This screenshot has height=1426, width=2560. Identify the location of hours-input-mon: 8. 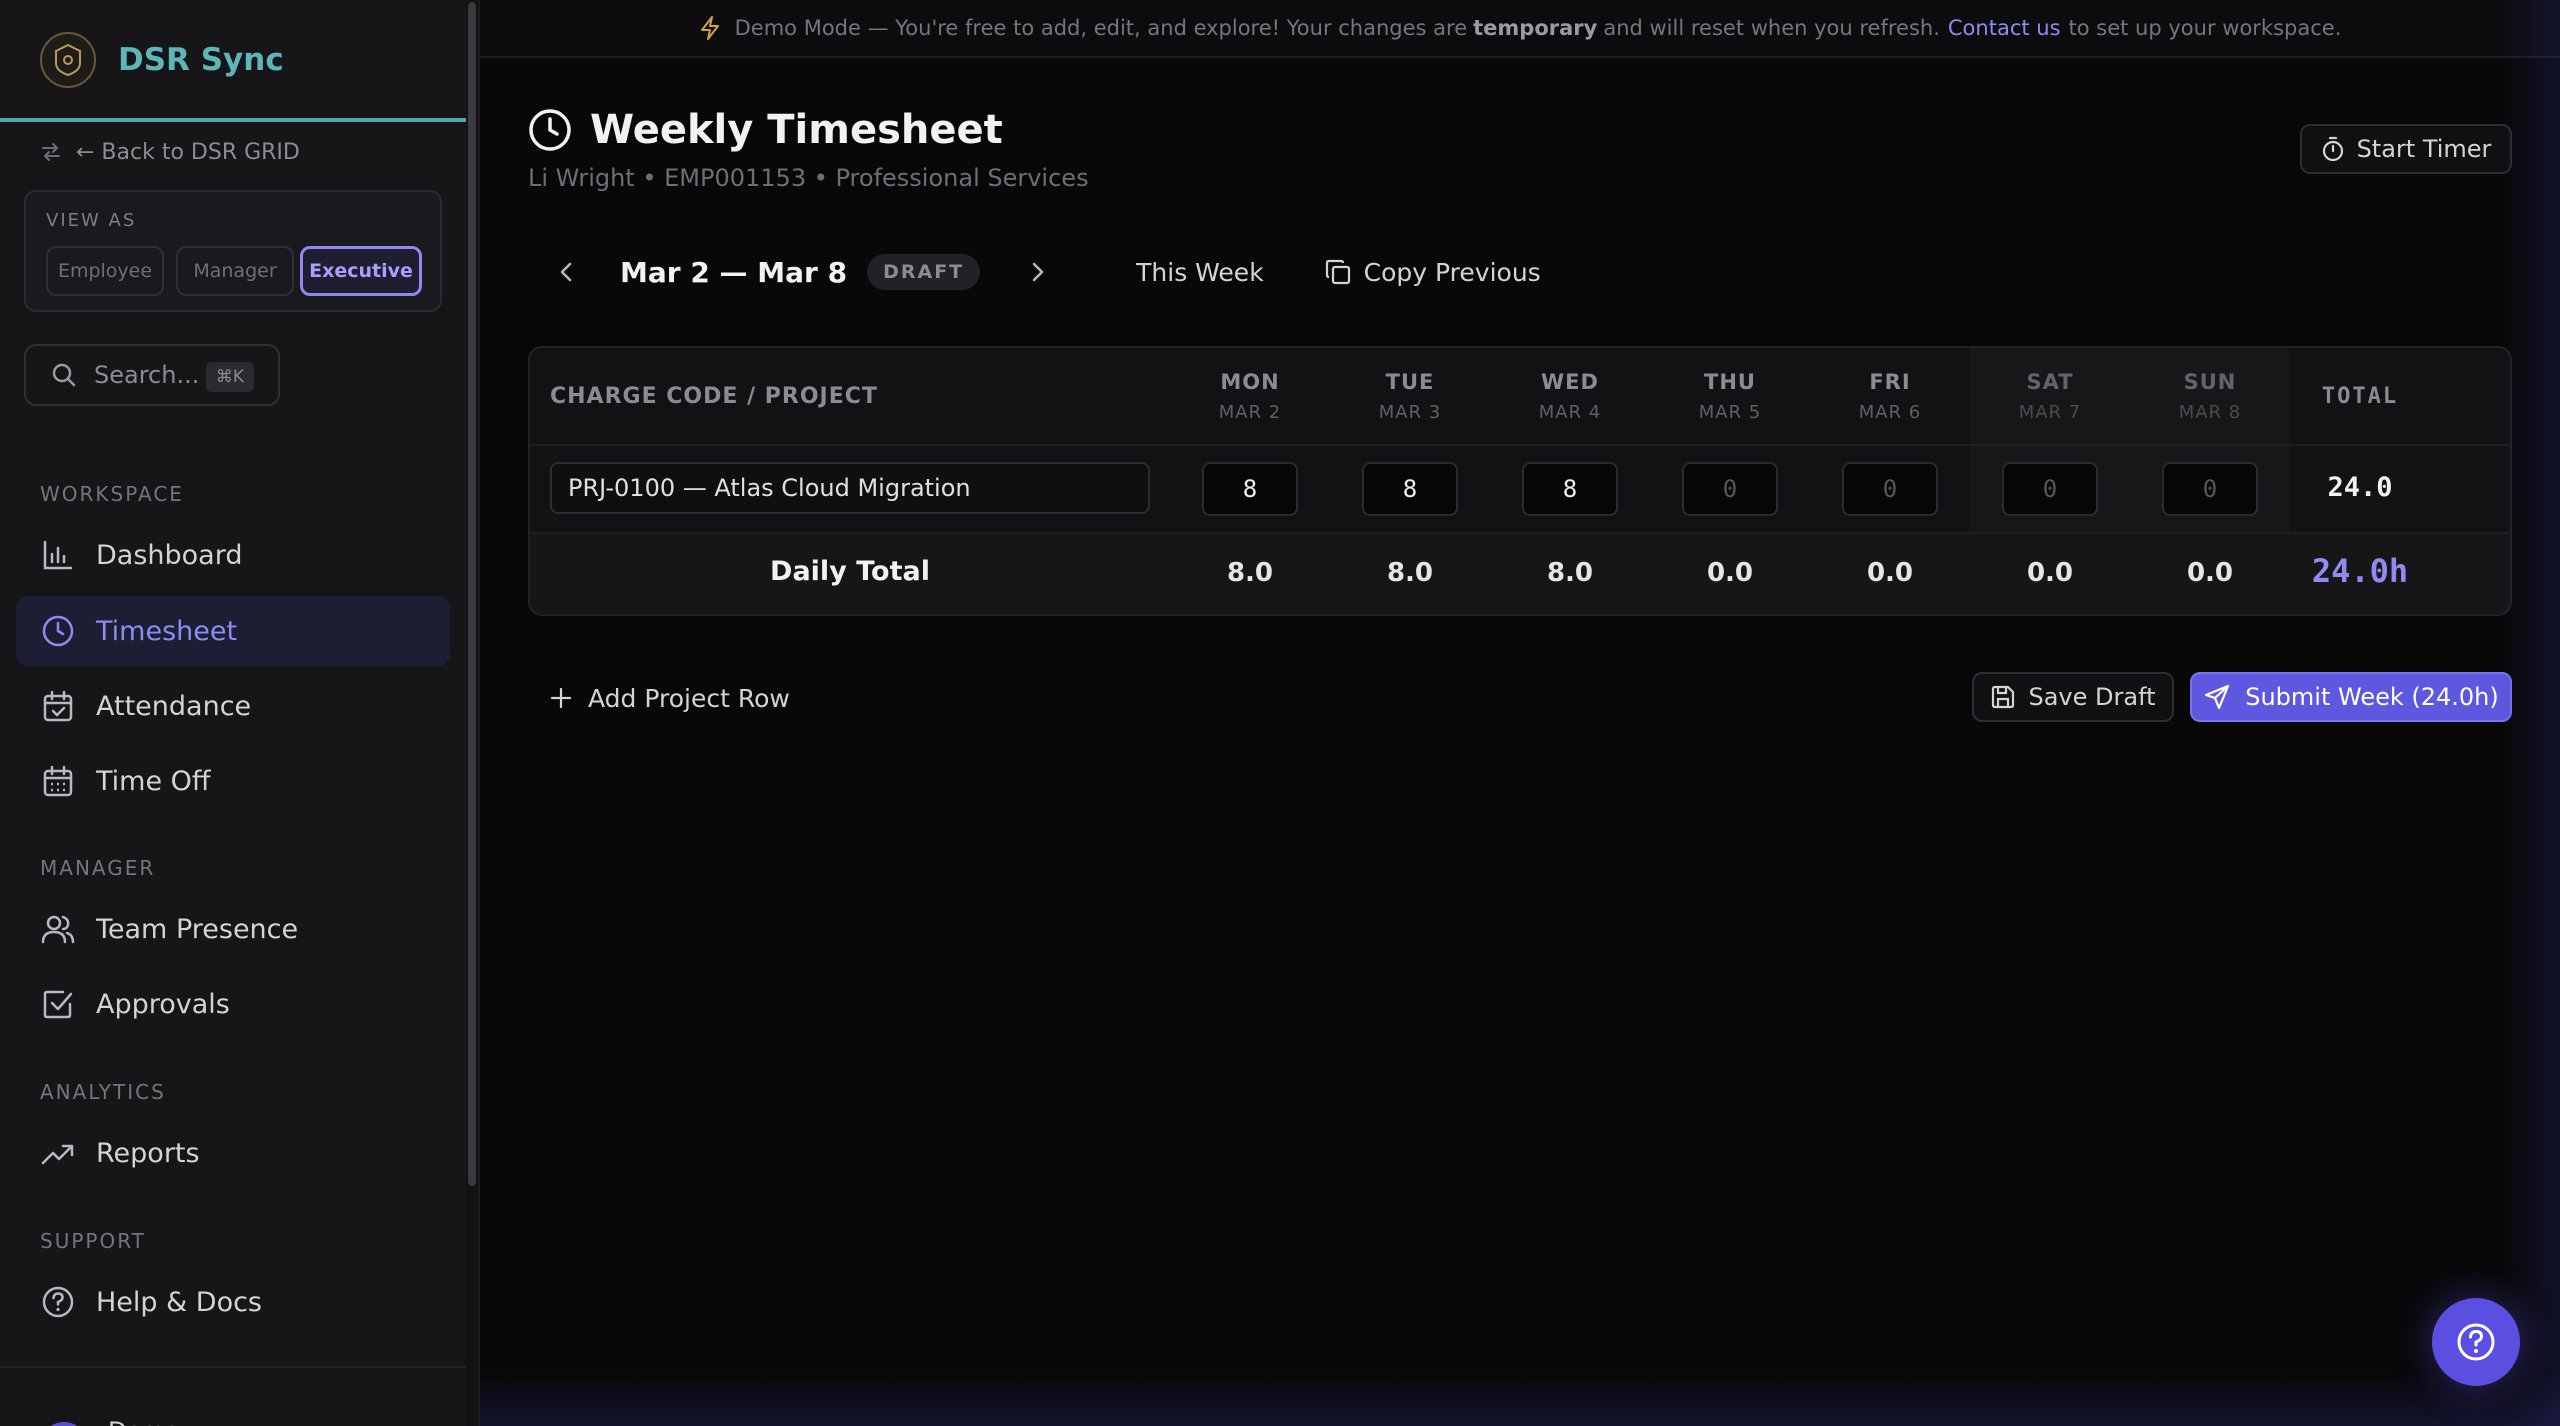
(1250, 489).